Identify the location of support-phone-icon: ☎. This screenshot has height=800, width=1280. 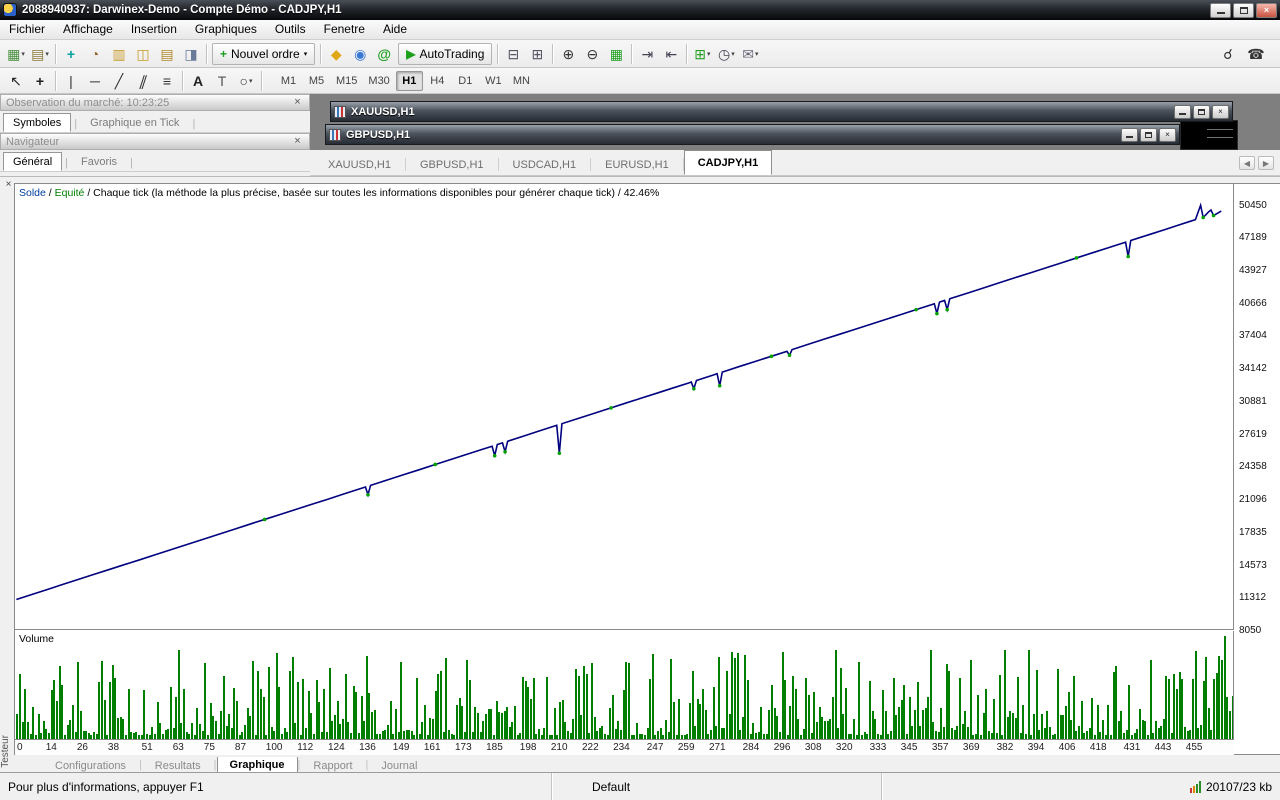
(1256, 54).